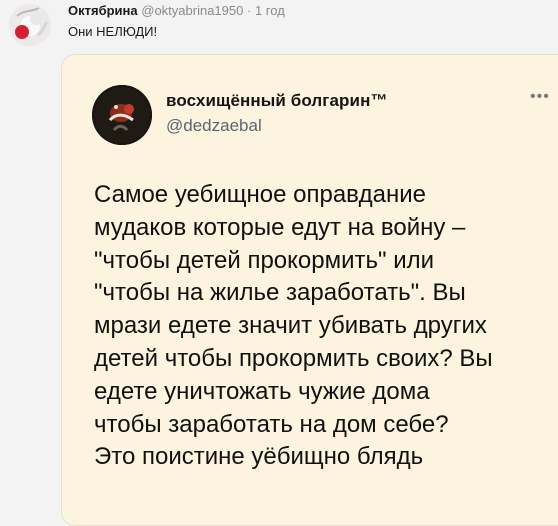 The image size is (558, 526). I want to click on comment-user-line: Октябрина @oktyabrina1950 · 1 год, so click(176, 10).